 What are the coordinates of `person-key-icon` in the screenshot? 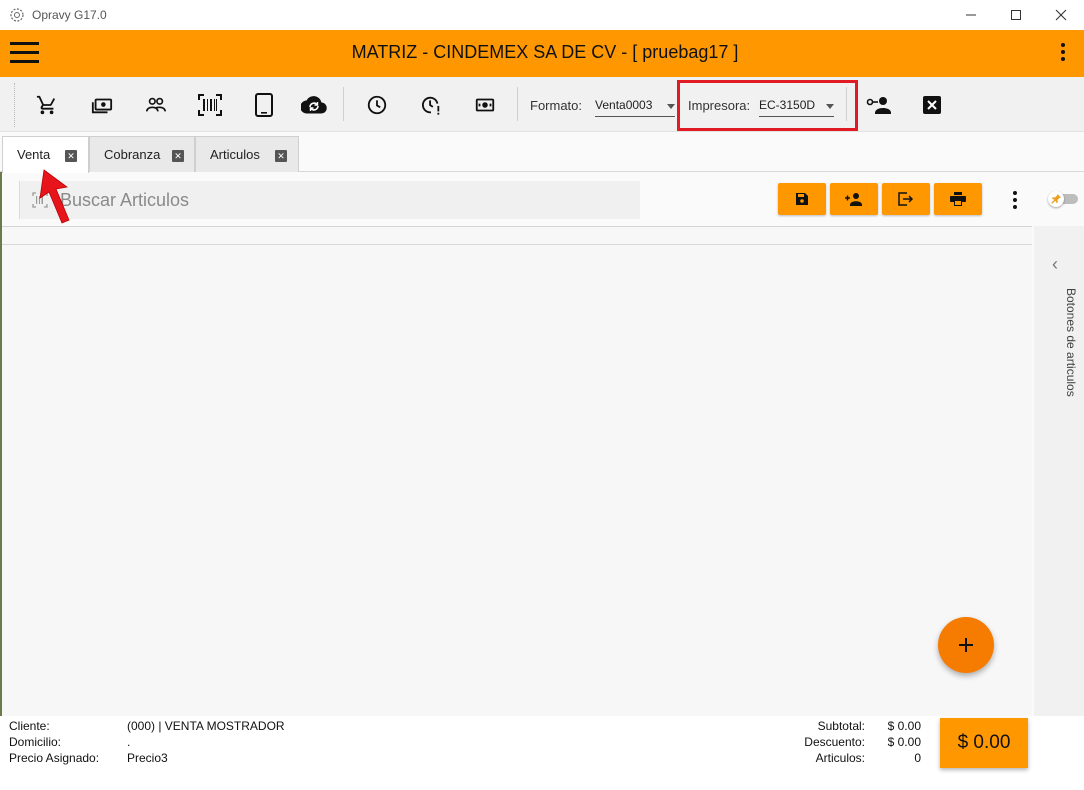 It's located at (878, 105).